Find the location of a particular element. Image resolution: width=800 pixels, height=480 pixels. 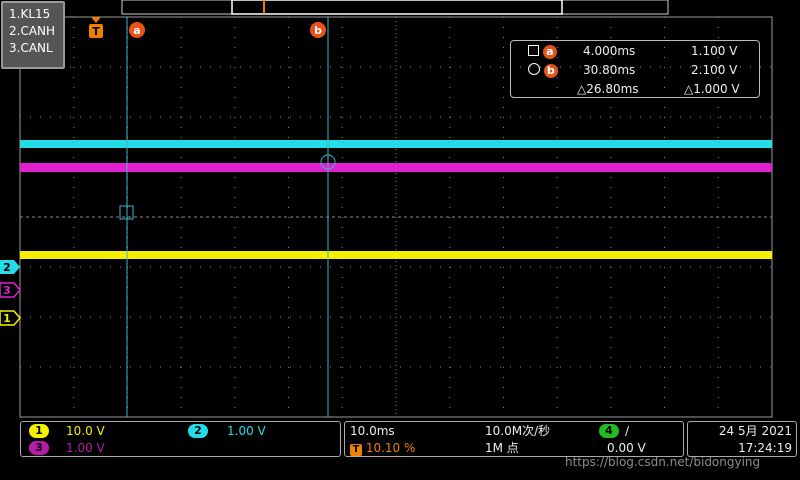

trigger-position-row: T 10.10 % is located at coordinates (382, 448).